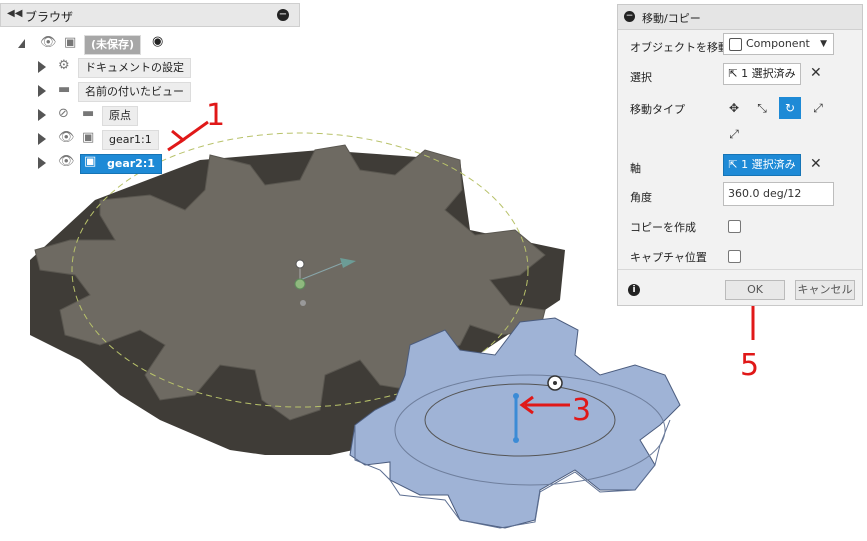  I want to click on browser-header: ◀◀ ブラウザ −, so click(150, 15).